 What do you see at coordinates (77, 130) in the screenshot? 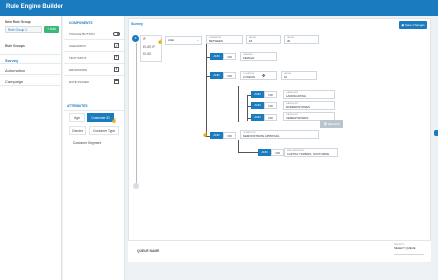
I see `attribute-gender: Gender` at bounding box center [77, 130].